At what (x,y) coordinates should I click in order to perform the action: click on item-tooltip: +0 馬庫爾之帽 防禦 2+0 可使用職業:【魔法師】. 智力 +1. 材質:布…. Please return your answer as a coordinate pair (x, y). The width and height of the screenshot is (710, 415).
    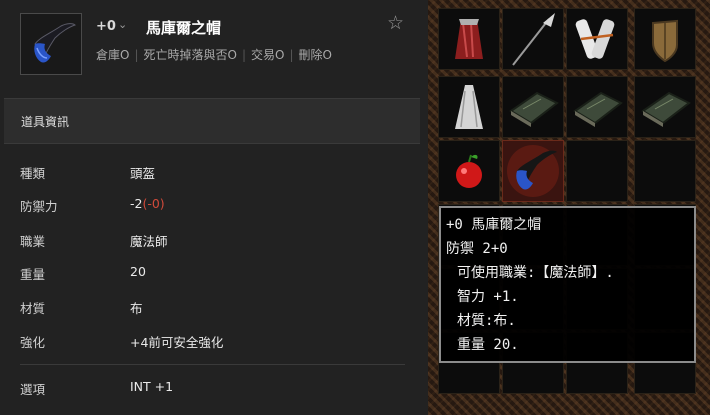
    Looking at the image, I should click on (567, 284).